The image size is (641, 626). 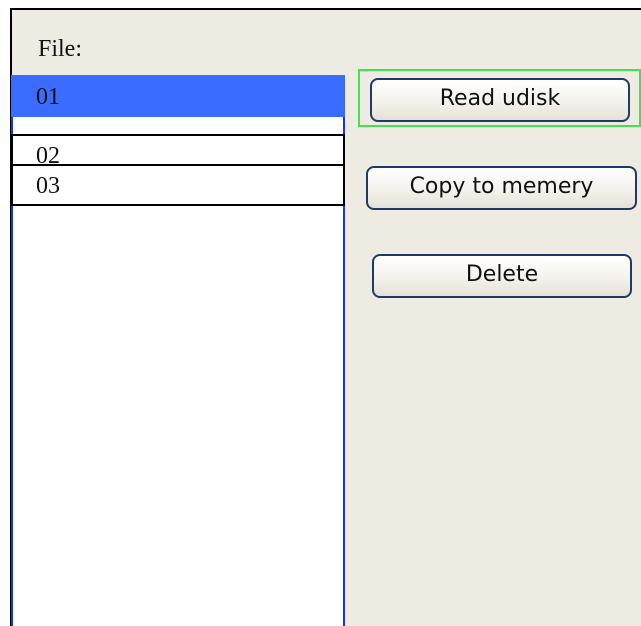 I want to click on delete-button: Delete, so click(x=502, y=276).